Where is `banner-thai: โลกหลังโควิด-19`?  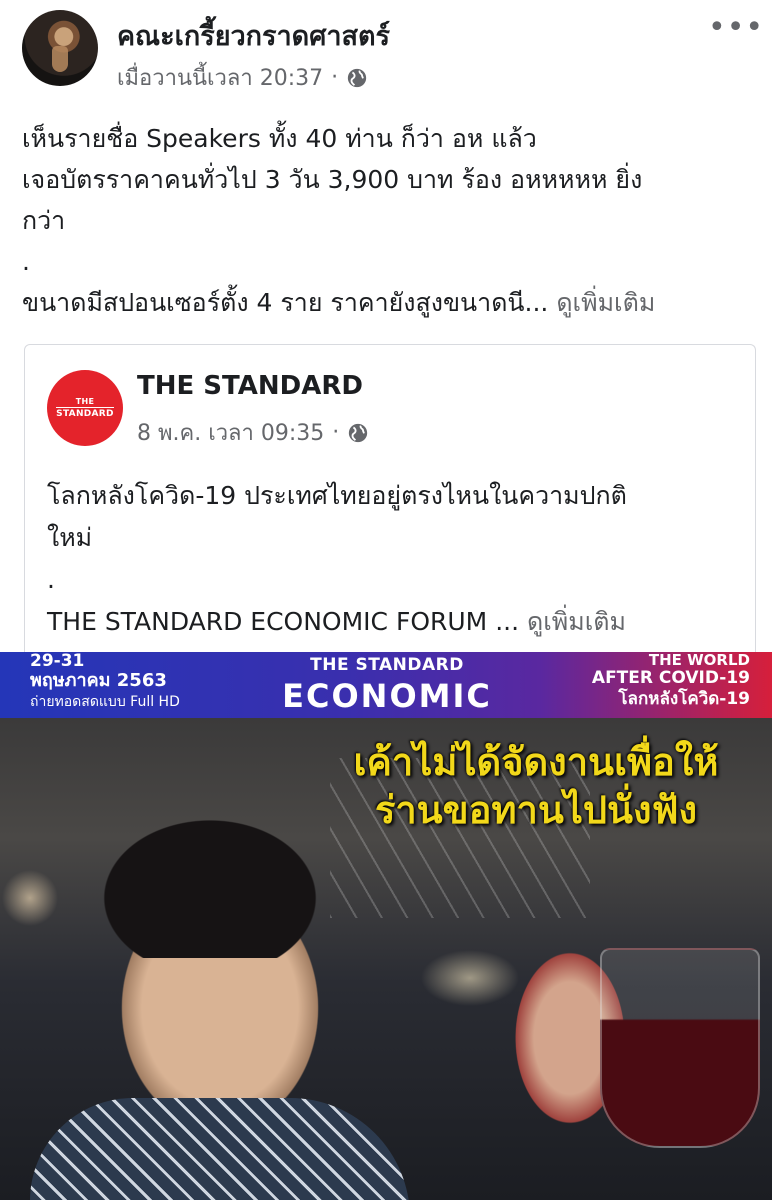 banner-thai: โลกหลังโควิด-19 is located at coordinates (684, 699).